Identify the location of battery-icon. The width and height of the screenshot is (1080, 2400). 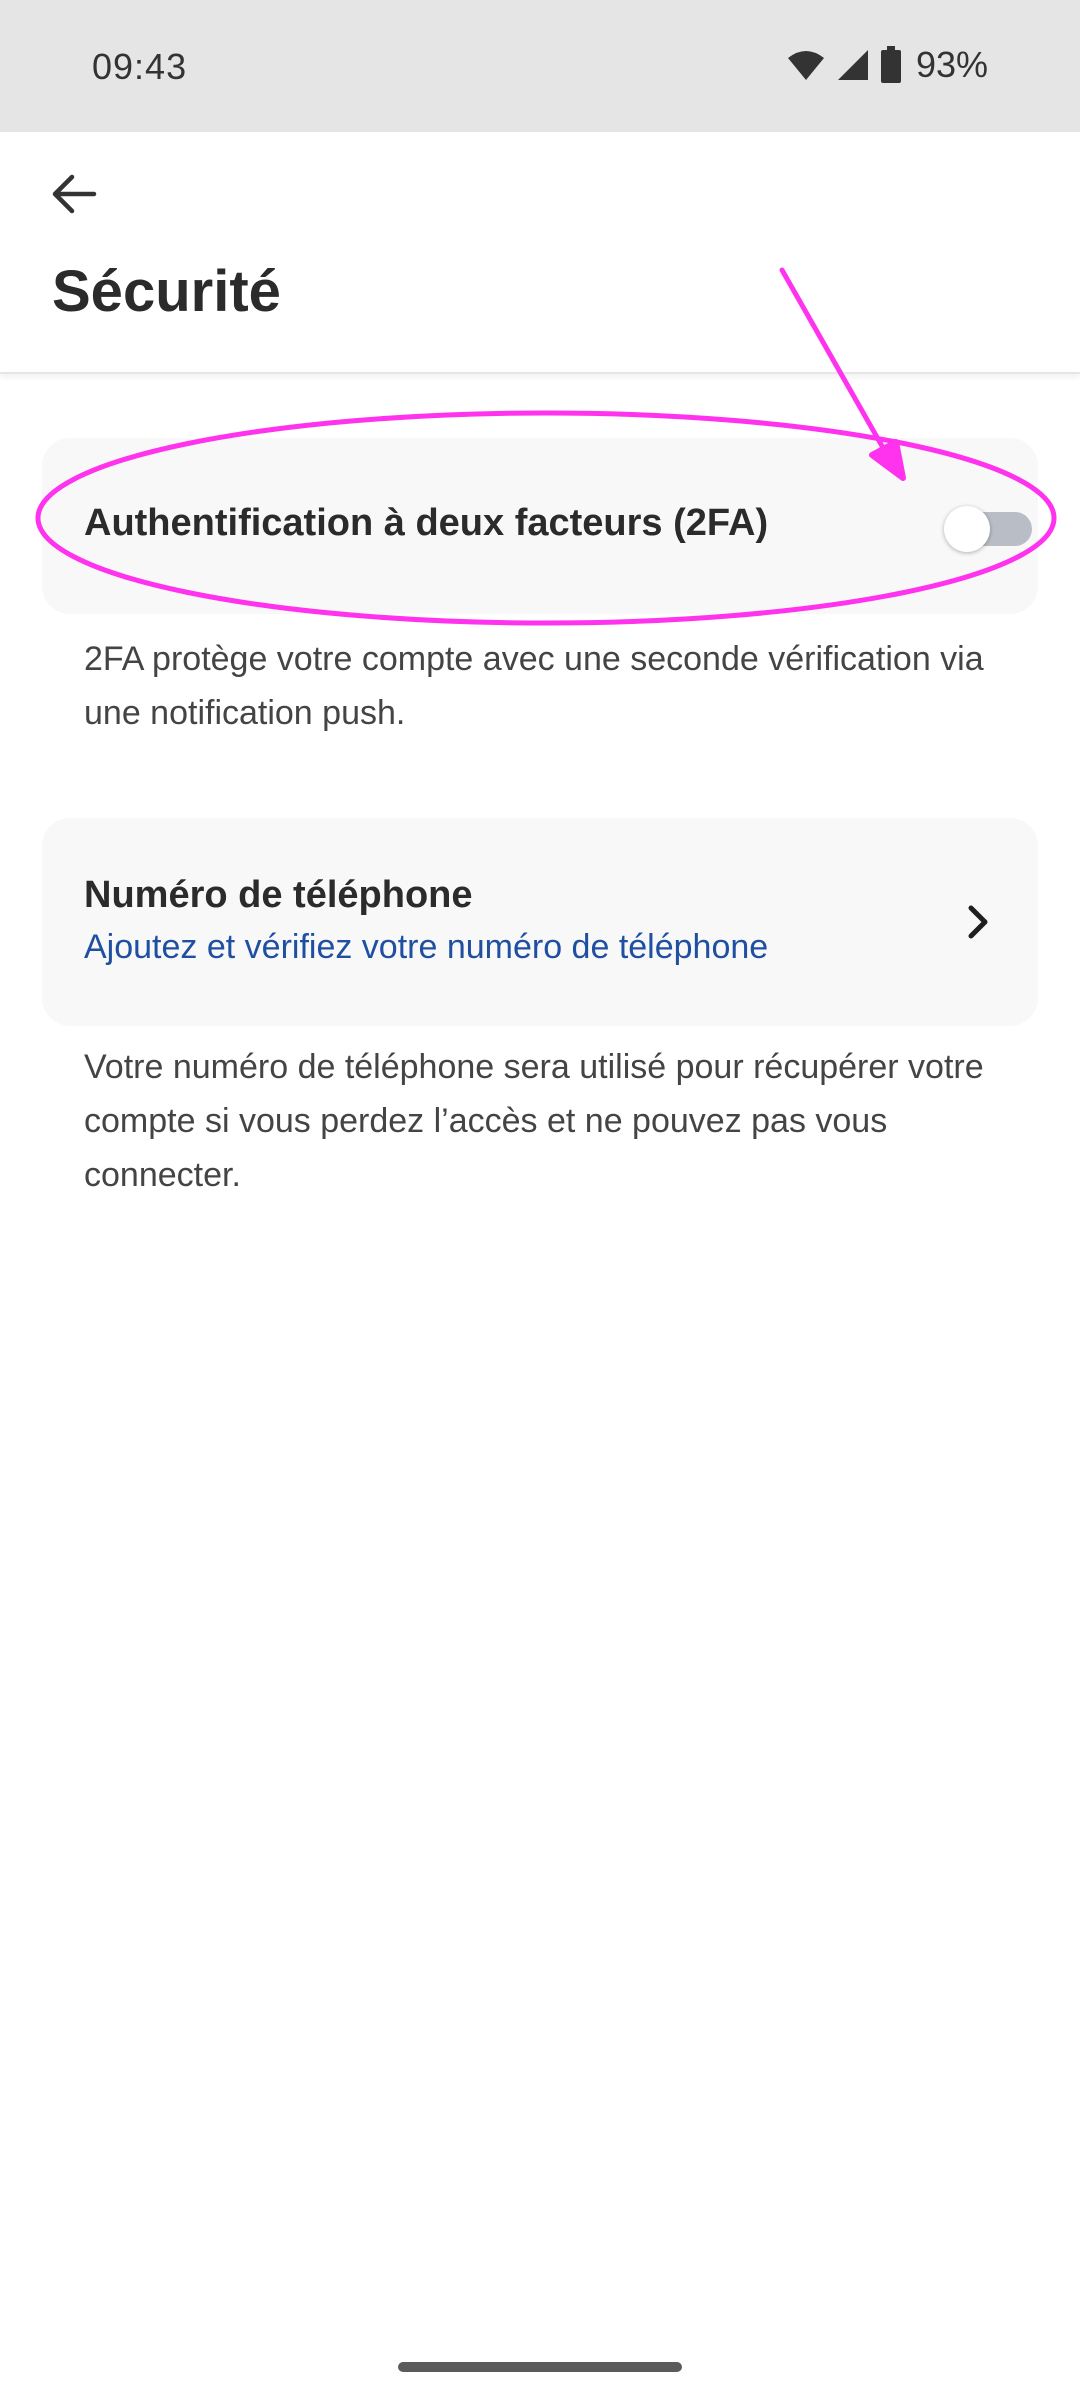
(891, 65).